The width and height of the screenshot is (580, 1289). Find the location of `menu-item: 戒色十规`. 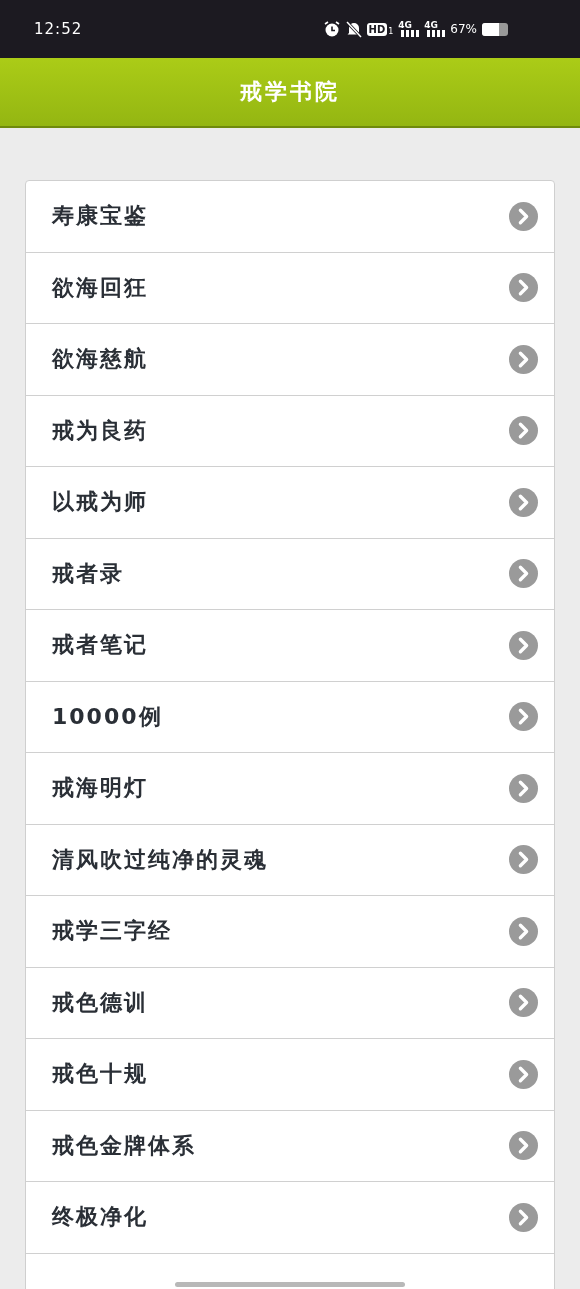

menu-item: 戒色十规 is located at coordinates (290, 1075).